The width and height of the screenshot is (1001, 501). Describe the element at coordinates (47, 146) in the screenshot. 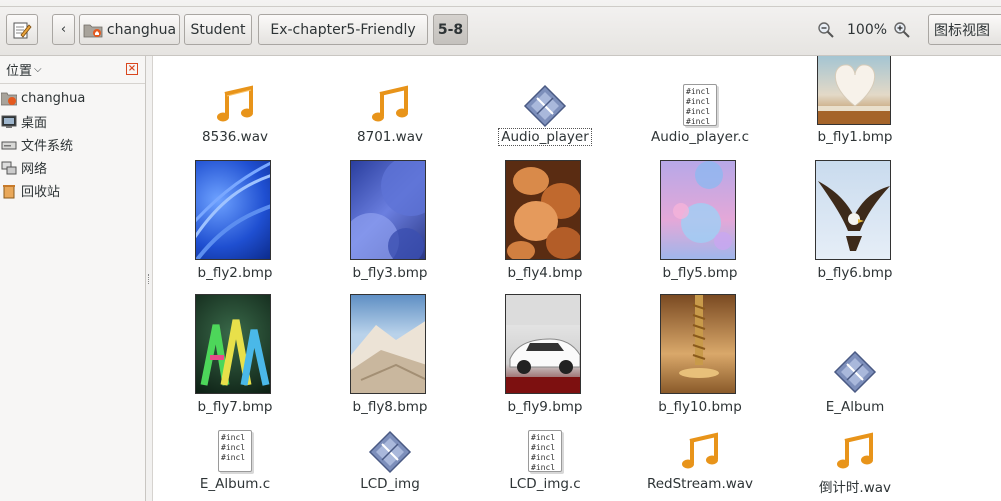

I see `sidebar-item-label: 文件系统` at that location.